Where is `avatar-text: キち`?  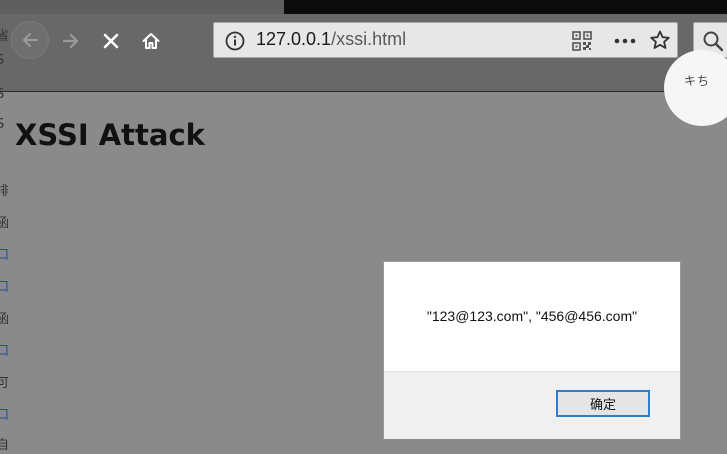
avatar-text: キち is located at coordinates (697, 81).